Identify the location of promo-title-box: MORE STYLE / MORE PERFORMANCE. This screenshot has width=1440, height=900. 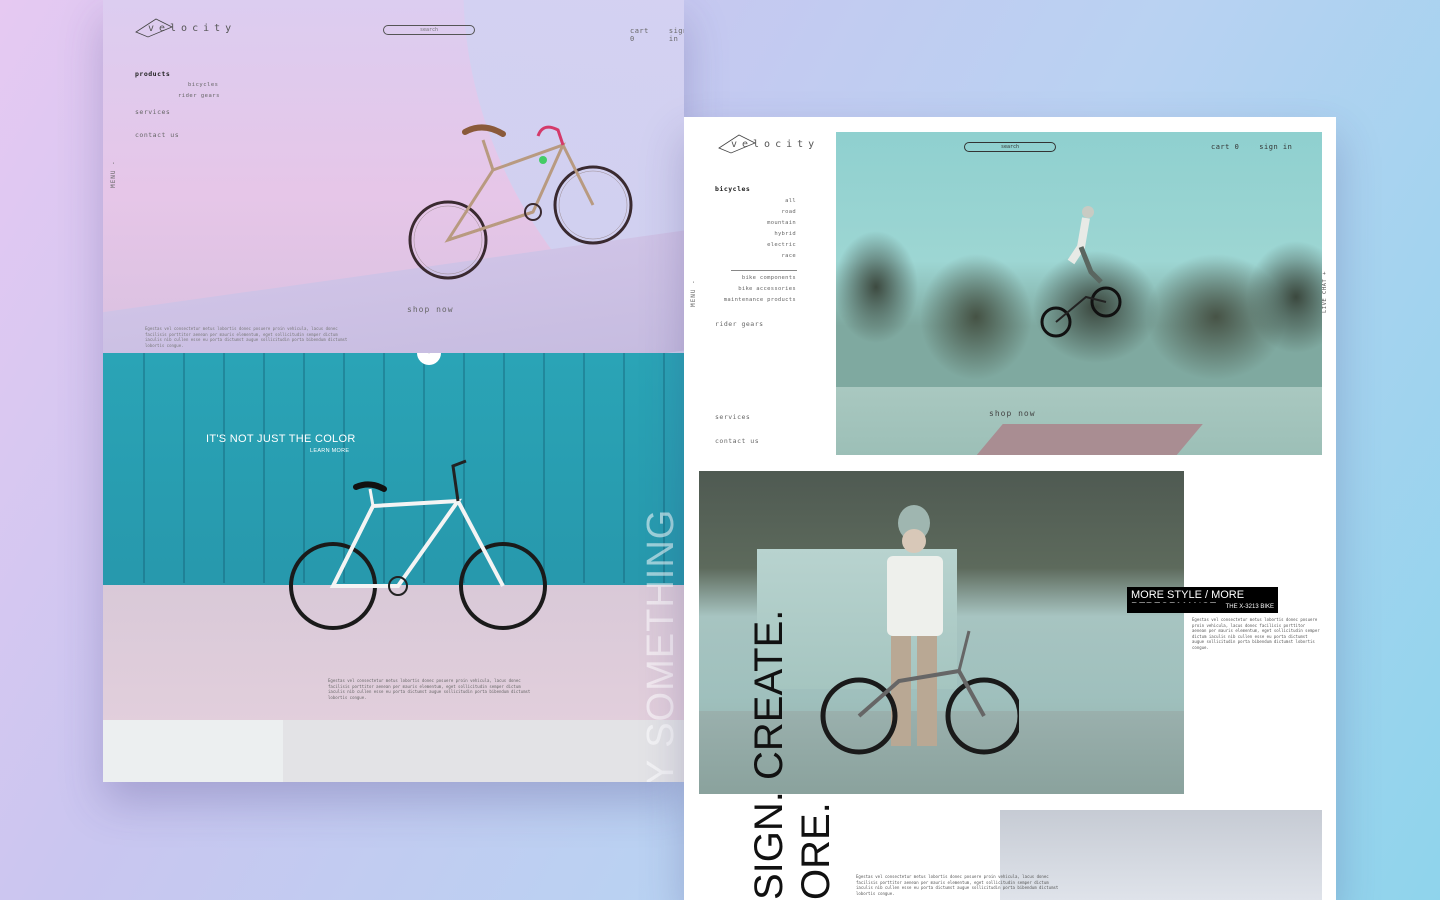
(1202, 600).